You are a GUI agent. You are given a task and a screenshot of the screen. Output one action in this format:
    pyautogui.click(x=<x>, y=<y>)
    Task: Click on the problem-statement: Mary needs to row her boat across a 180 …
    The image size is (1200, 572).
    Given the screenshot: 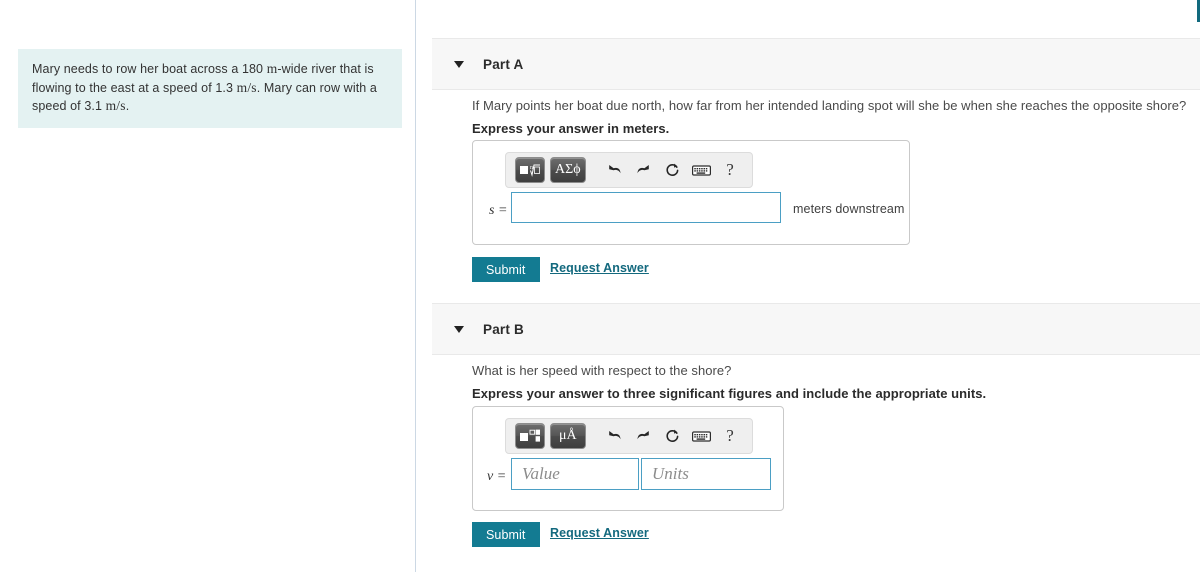 What is the action you would take?
    pyautogui.click(x=210, y=88)
    